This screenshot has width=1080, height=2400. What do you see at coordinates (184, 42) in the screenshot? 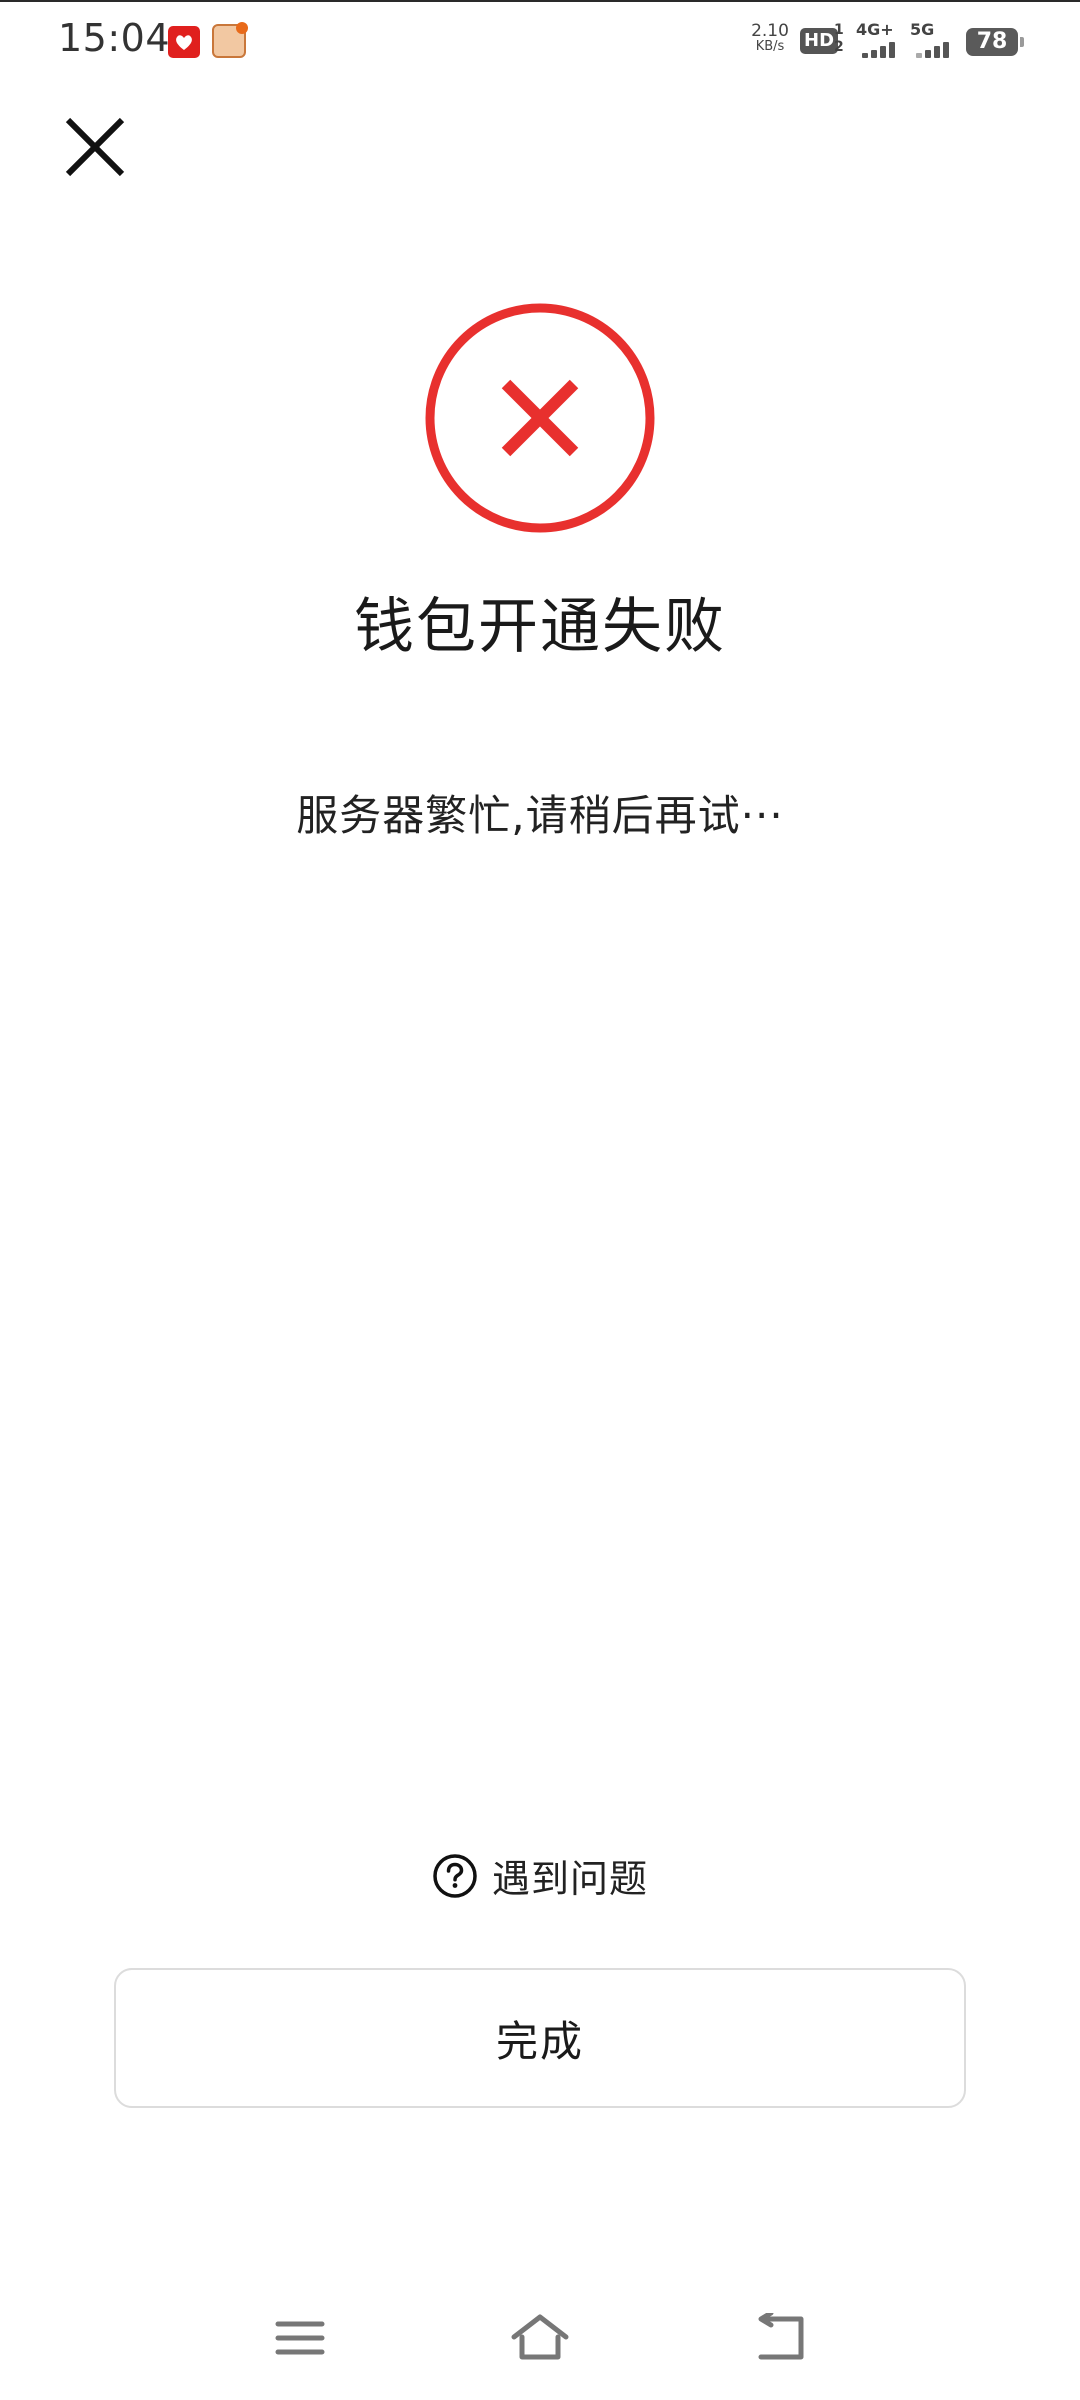
I see `red-app-notification-icon` at bounding box center [184, 42].